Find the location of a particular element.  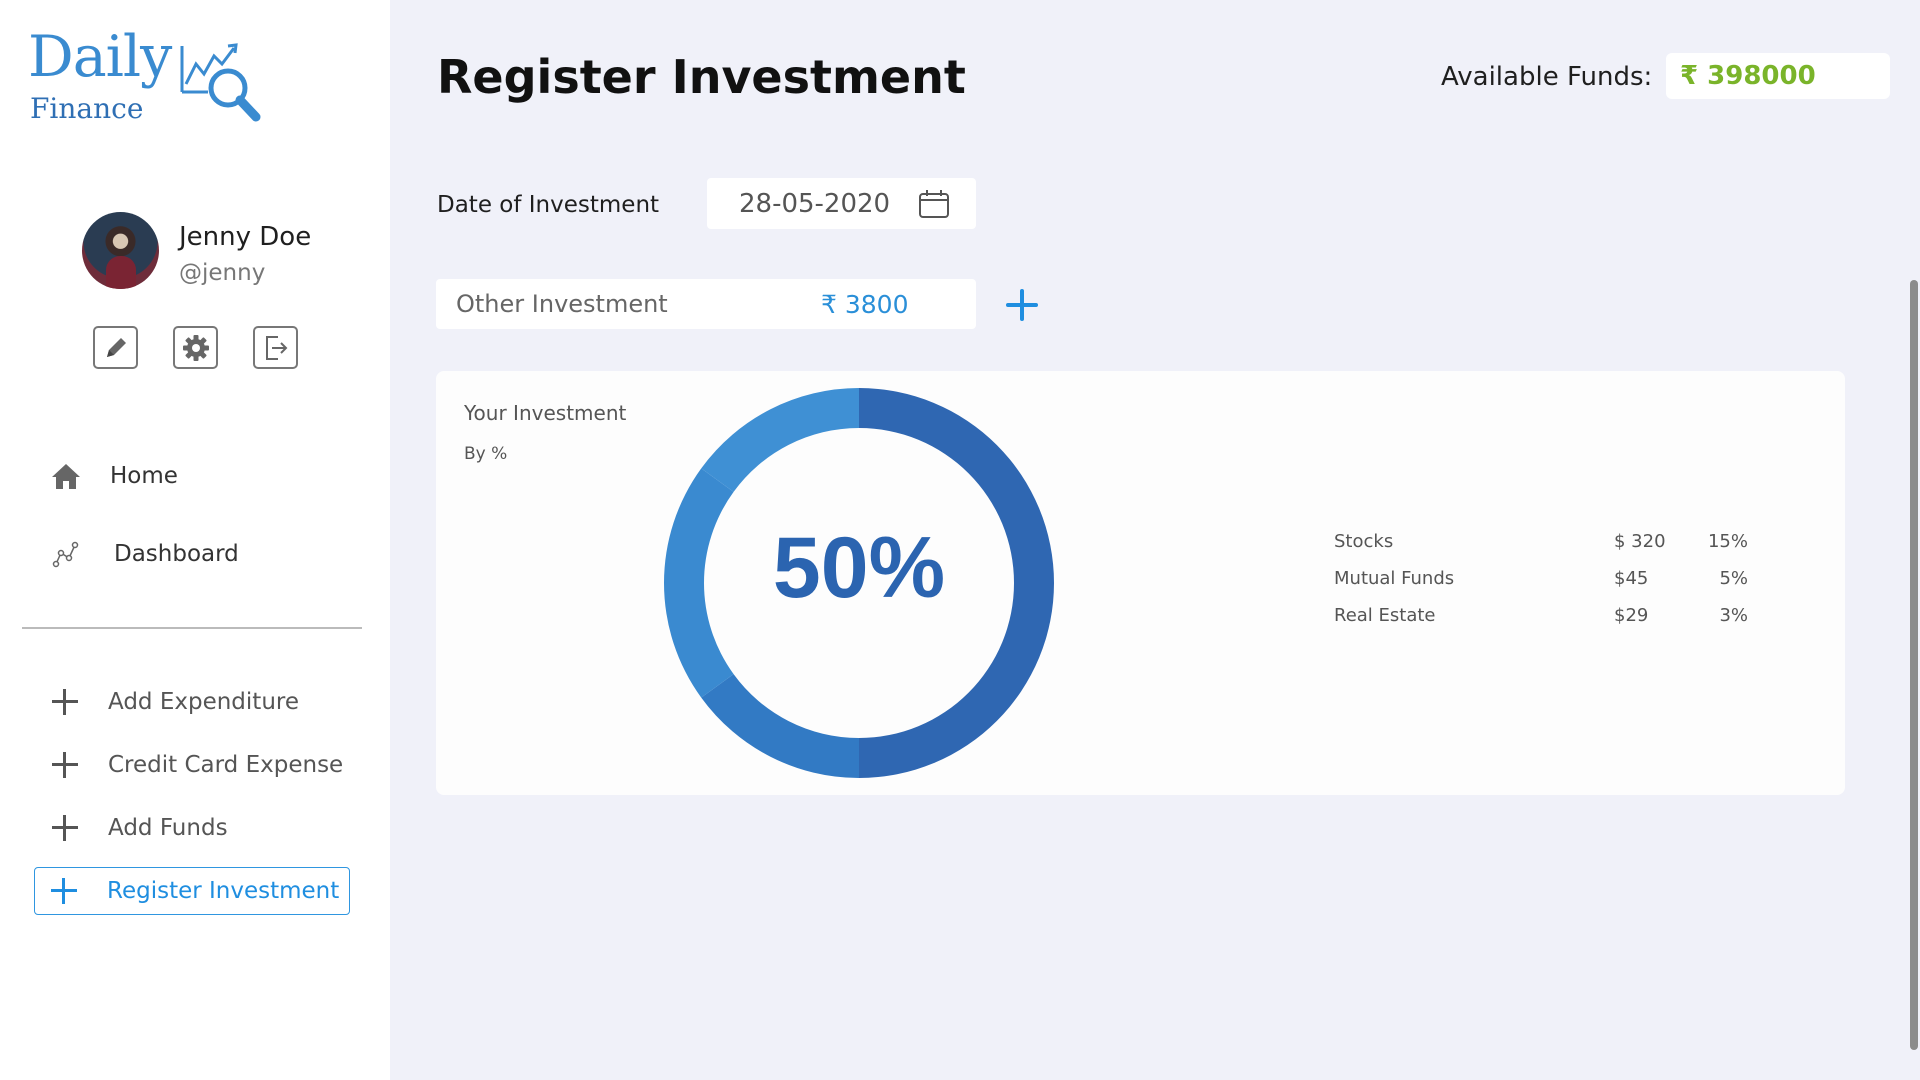

card-title: Your Investment is located at coordinates (545, 413).